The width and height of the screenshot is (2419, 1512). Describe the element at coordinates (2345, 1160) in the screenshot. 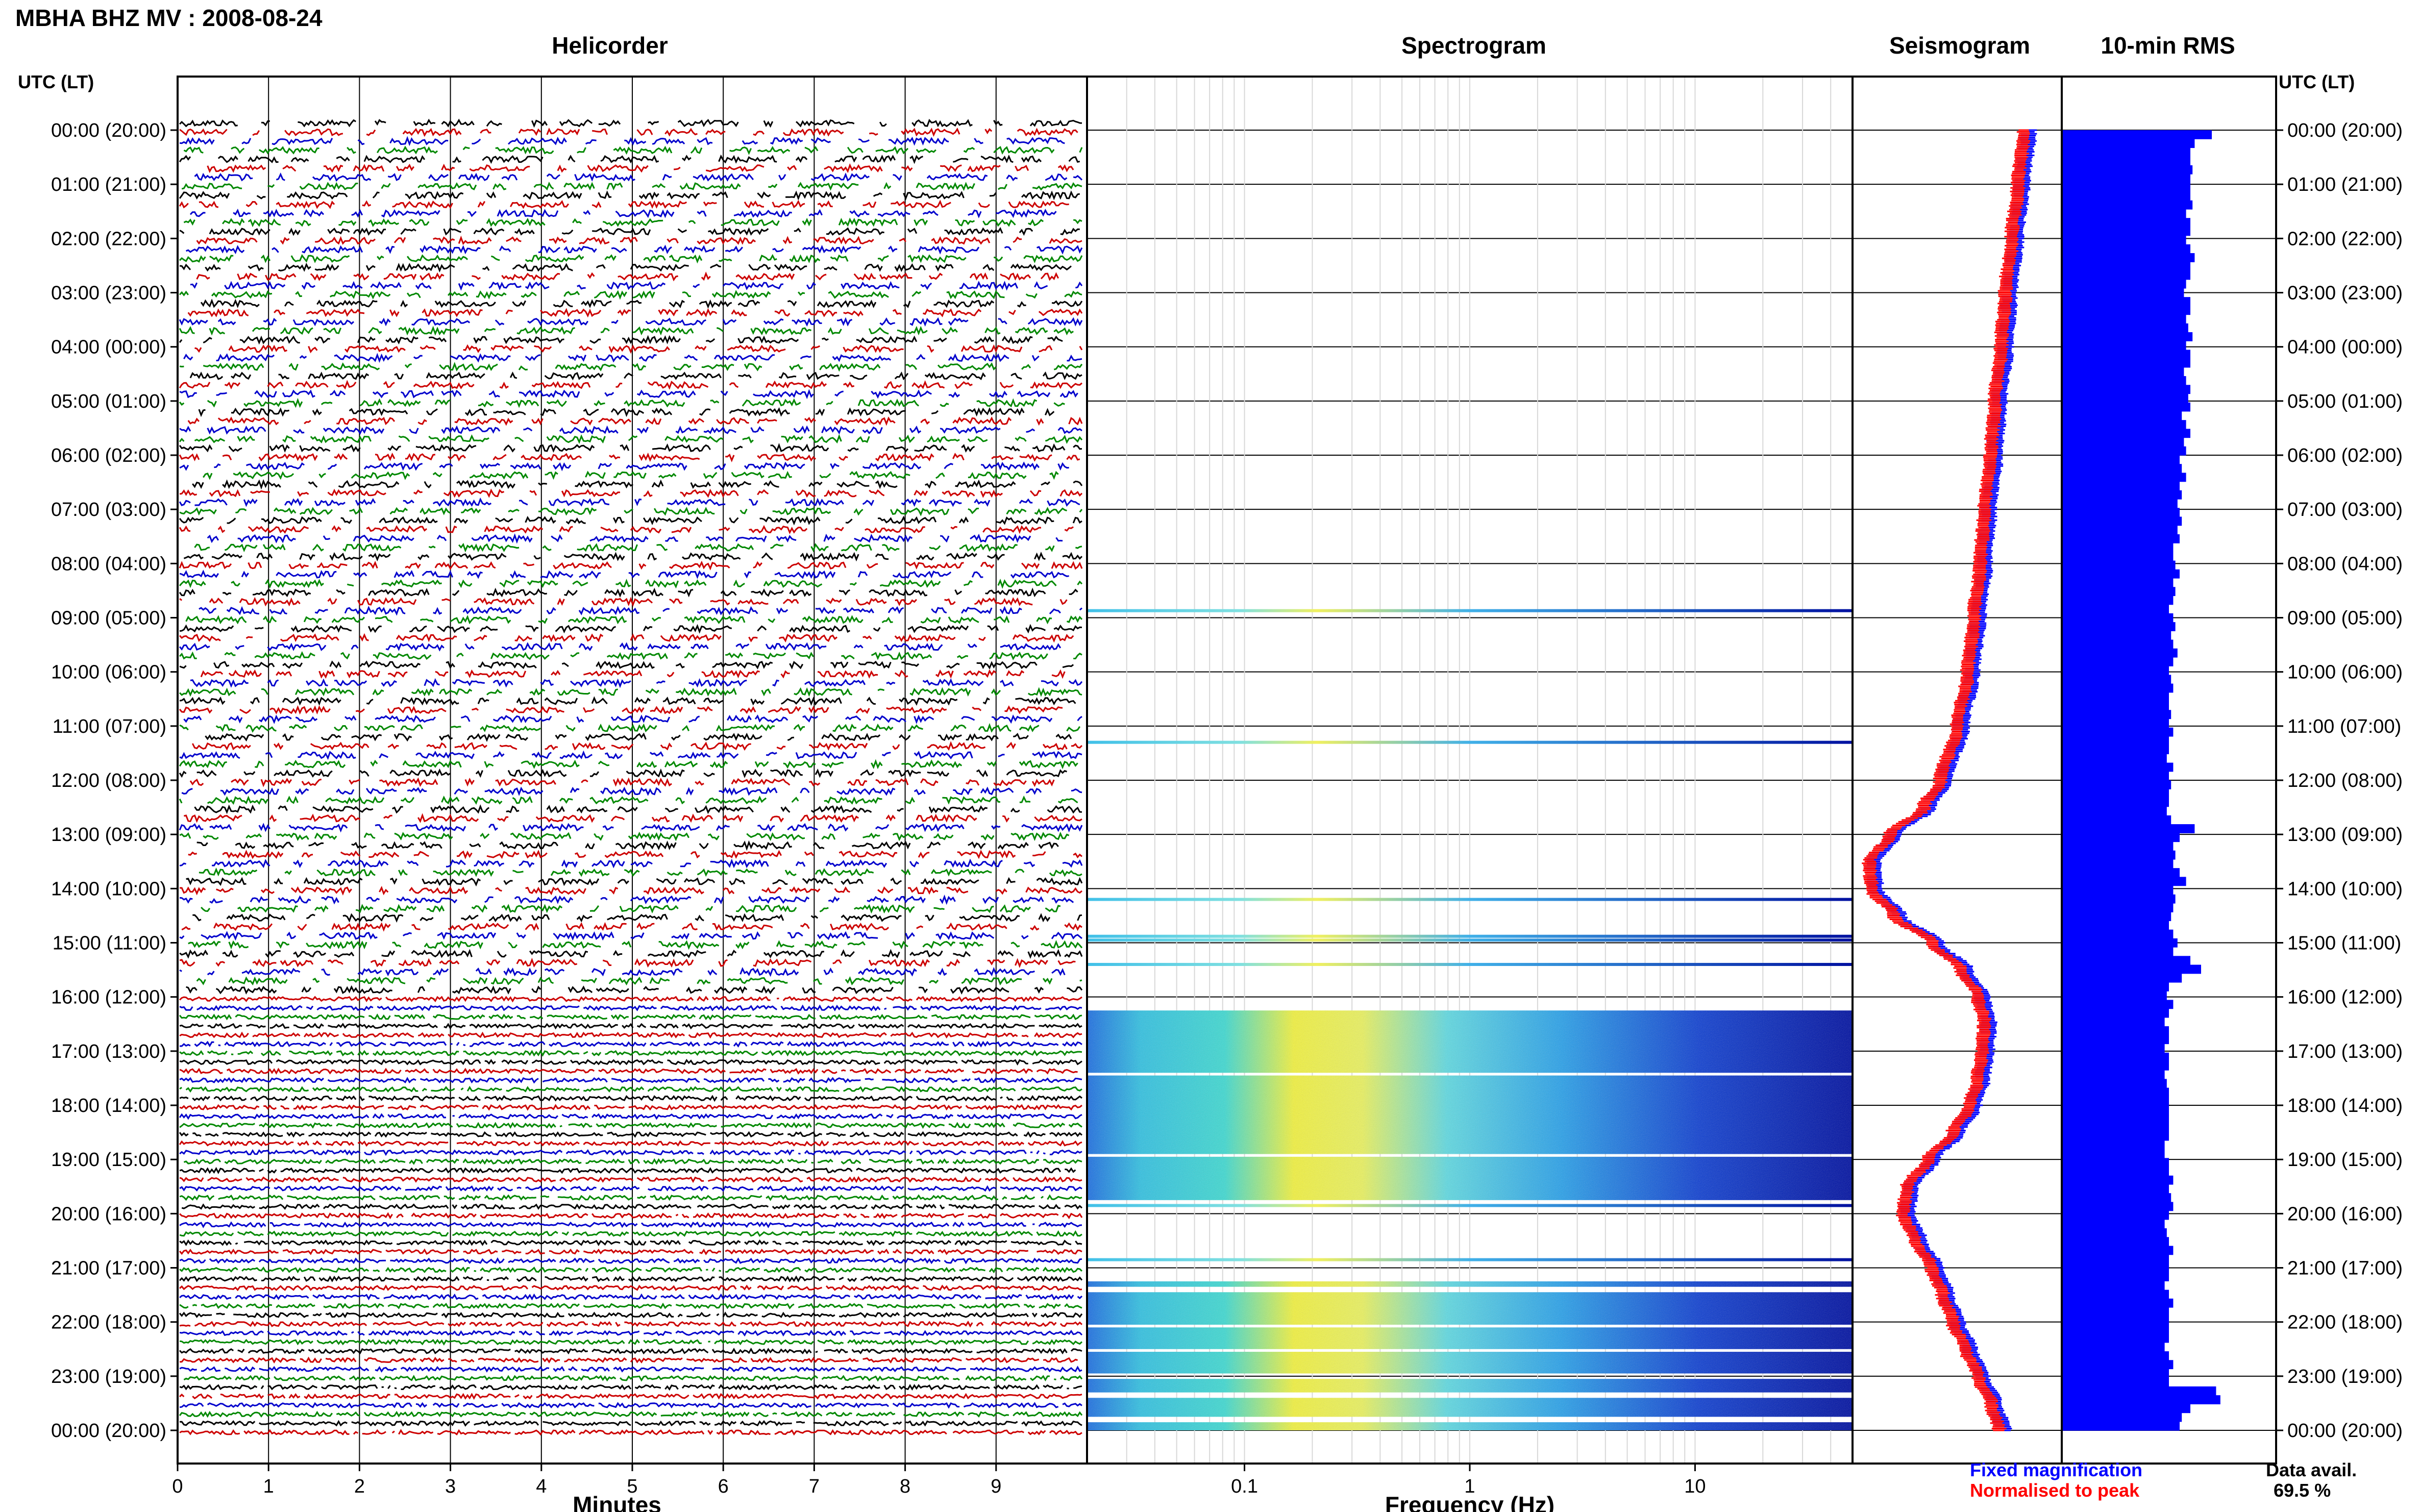

I see `hour-label-right: 19:00 (15:00)` at that location.